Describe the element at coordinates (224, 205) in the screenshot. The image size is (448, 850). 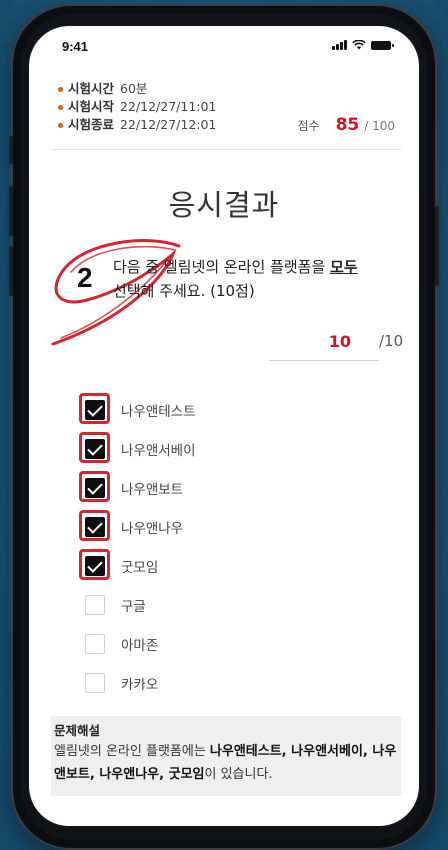
I see `page-title: 응시결과` at that location.